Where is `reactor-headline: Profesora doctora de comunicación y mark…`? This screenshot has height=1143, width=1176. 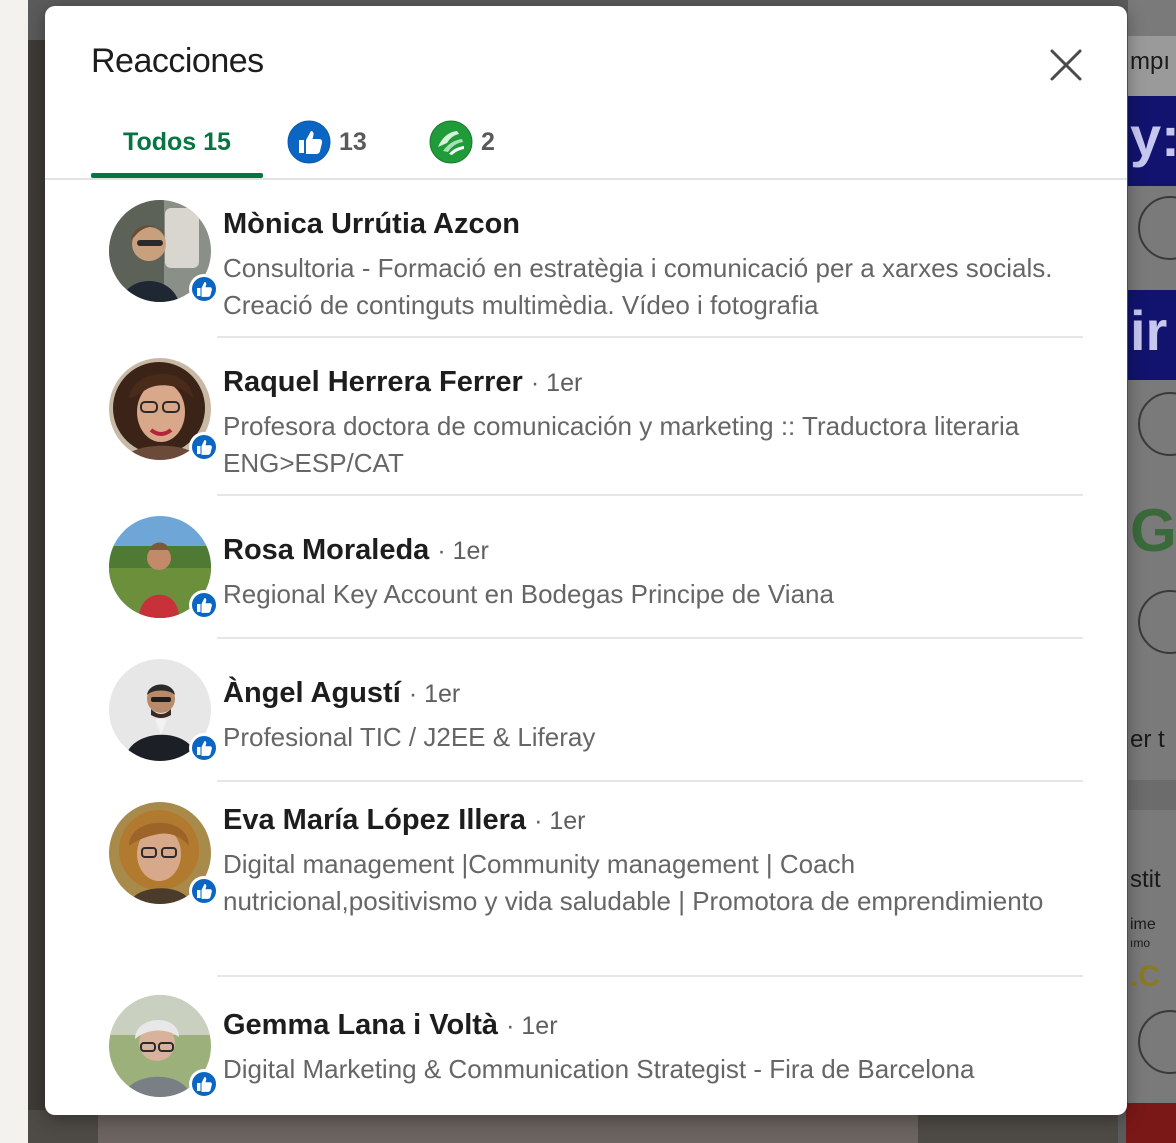
reactor-headline: Profesora doctora de comunicación y mark… is located at coordinates (621, 444).